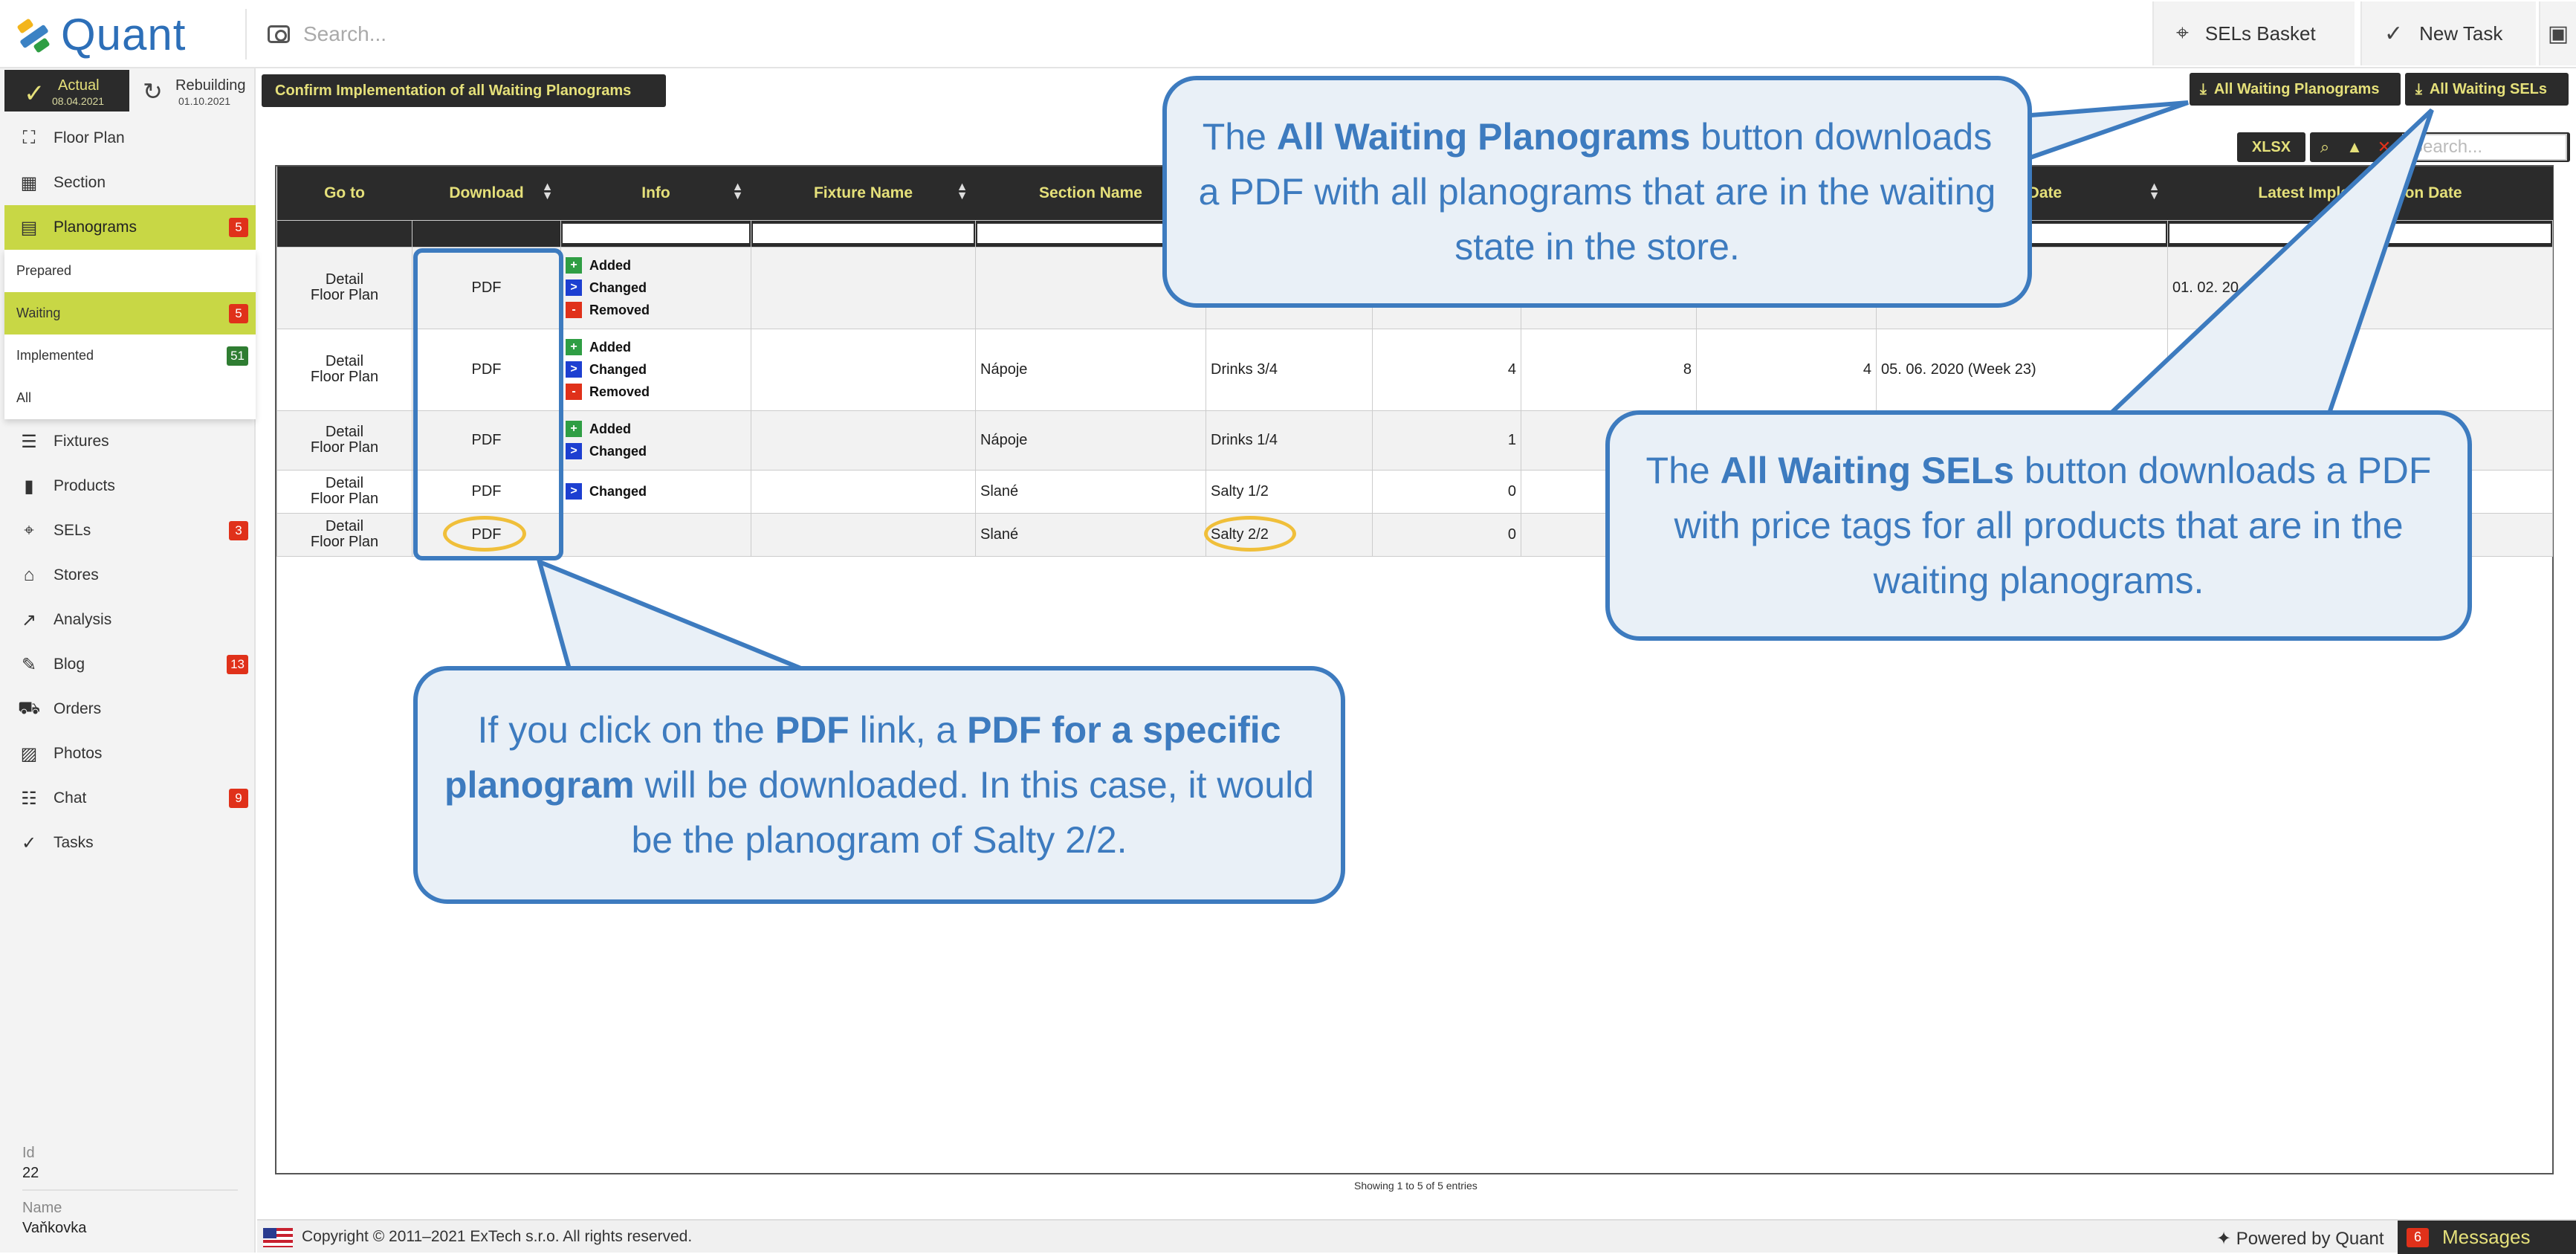  I want to click on header-go-to: Go to, so click(344, 194).